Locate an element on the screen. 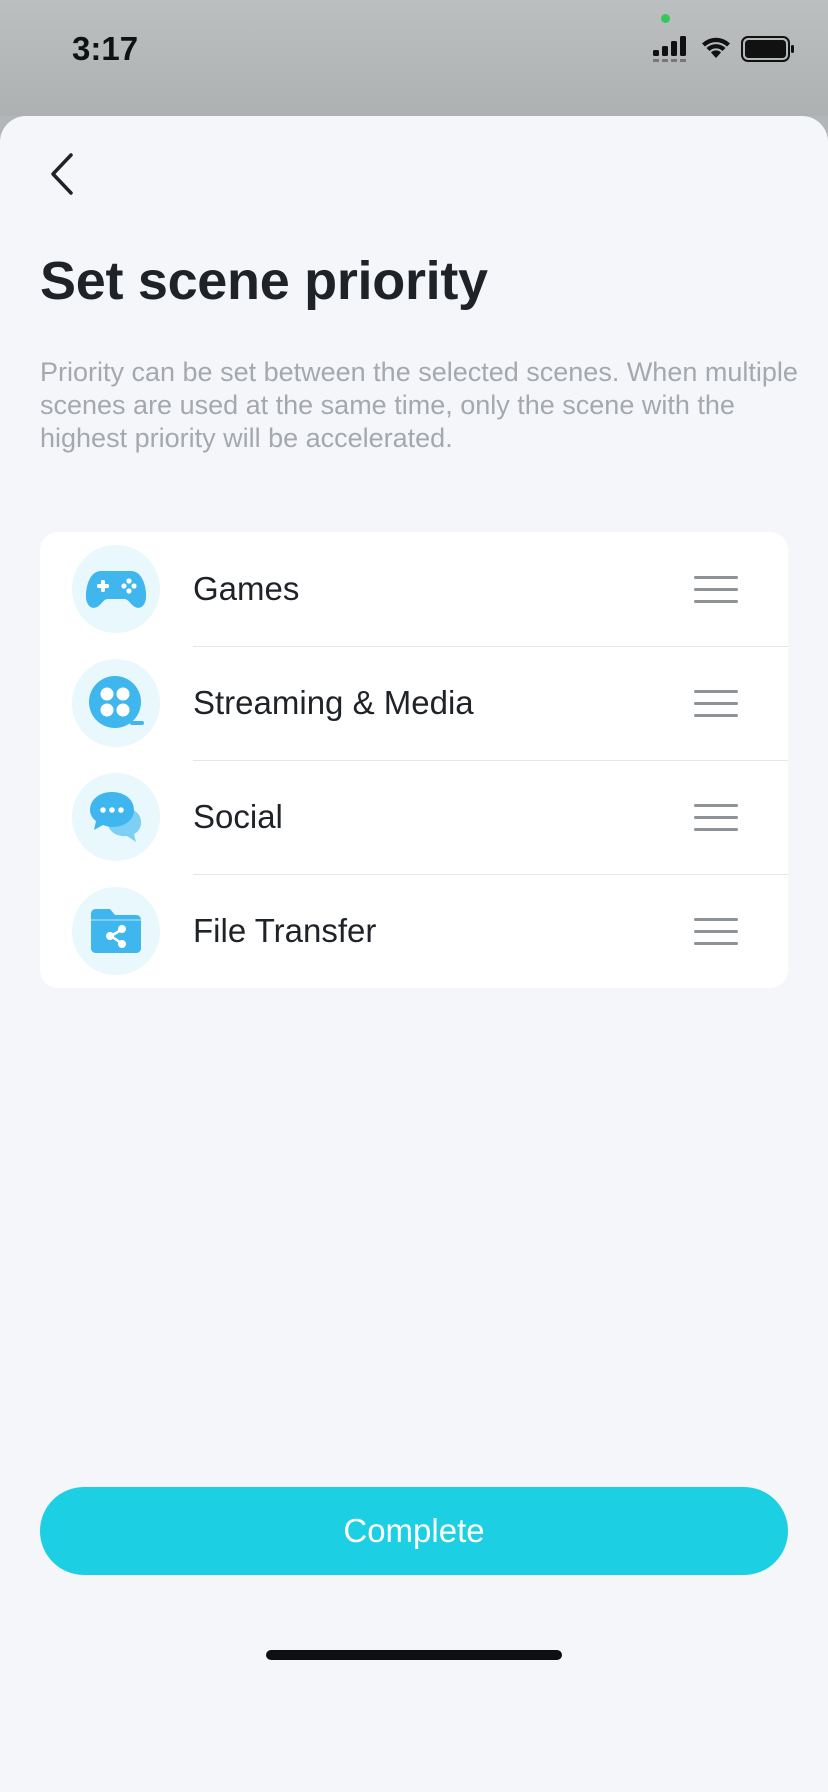 The height and width of the screenshot is (1792, 828). scene-label: Social is located at coordinates (238, 816).